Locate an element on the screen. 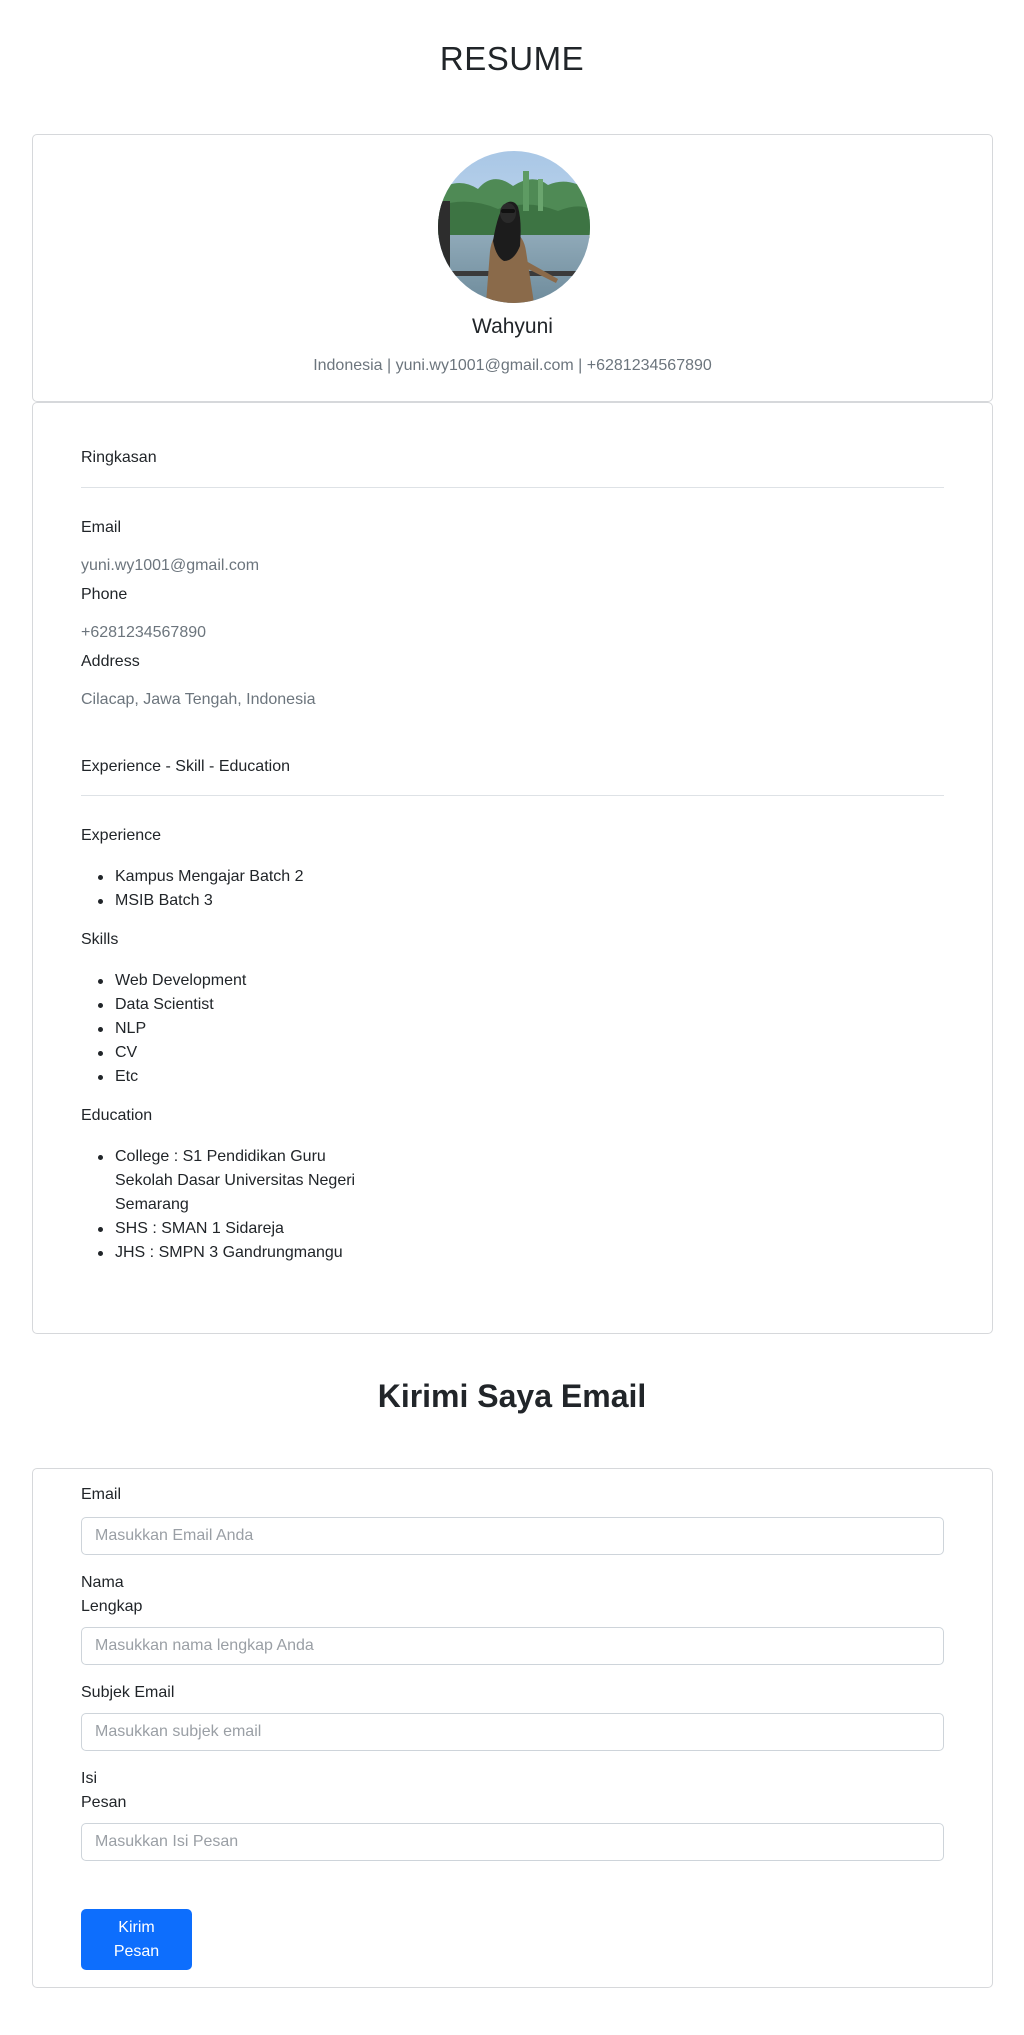 Image resolution: width=1024 pixels, height=2035 pixels. email-field-label: Email is located at coordinates (101, 1494).